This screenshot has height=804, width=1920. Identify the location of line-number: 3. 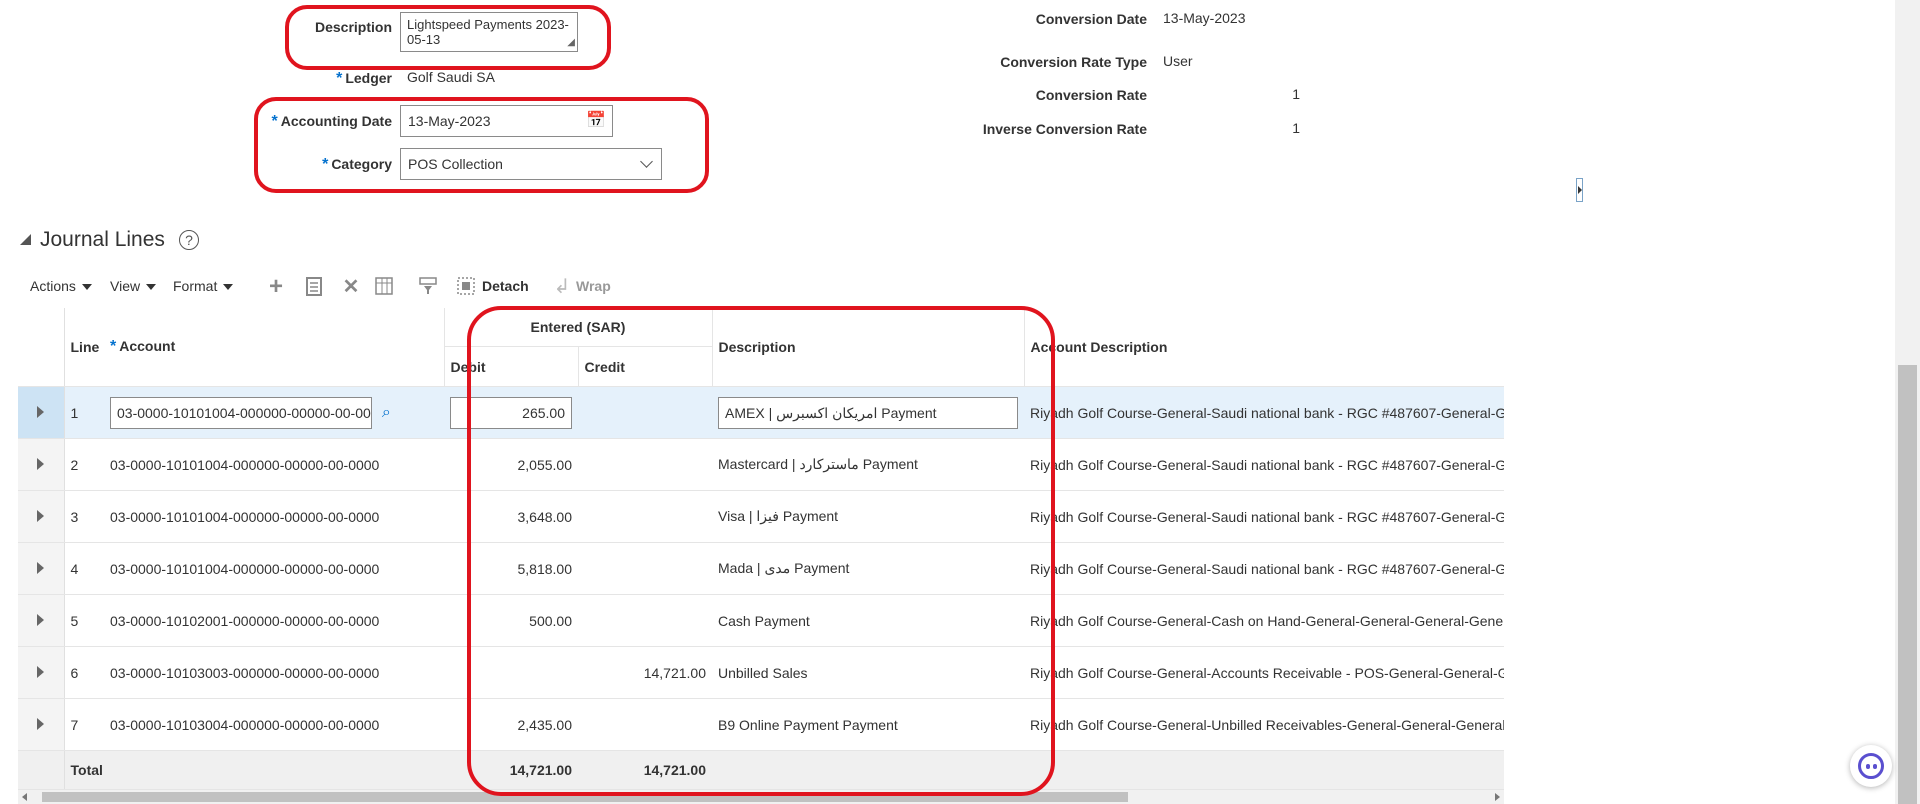
(84, 516).